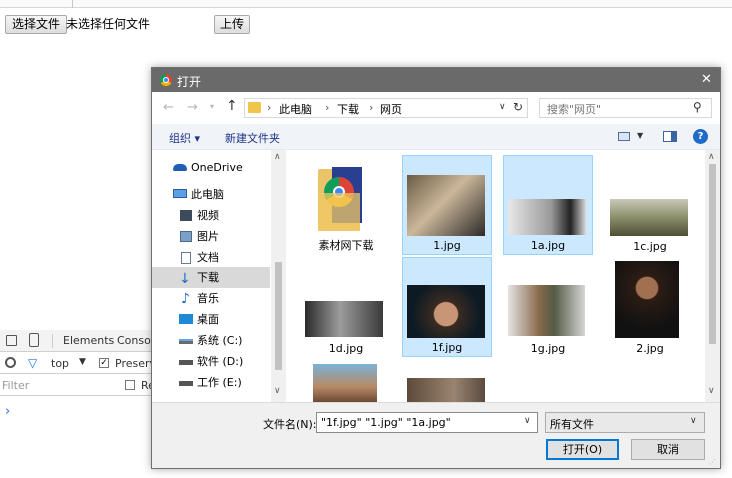  I want to click on system-drive-icon, so click(186, 341).